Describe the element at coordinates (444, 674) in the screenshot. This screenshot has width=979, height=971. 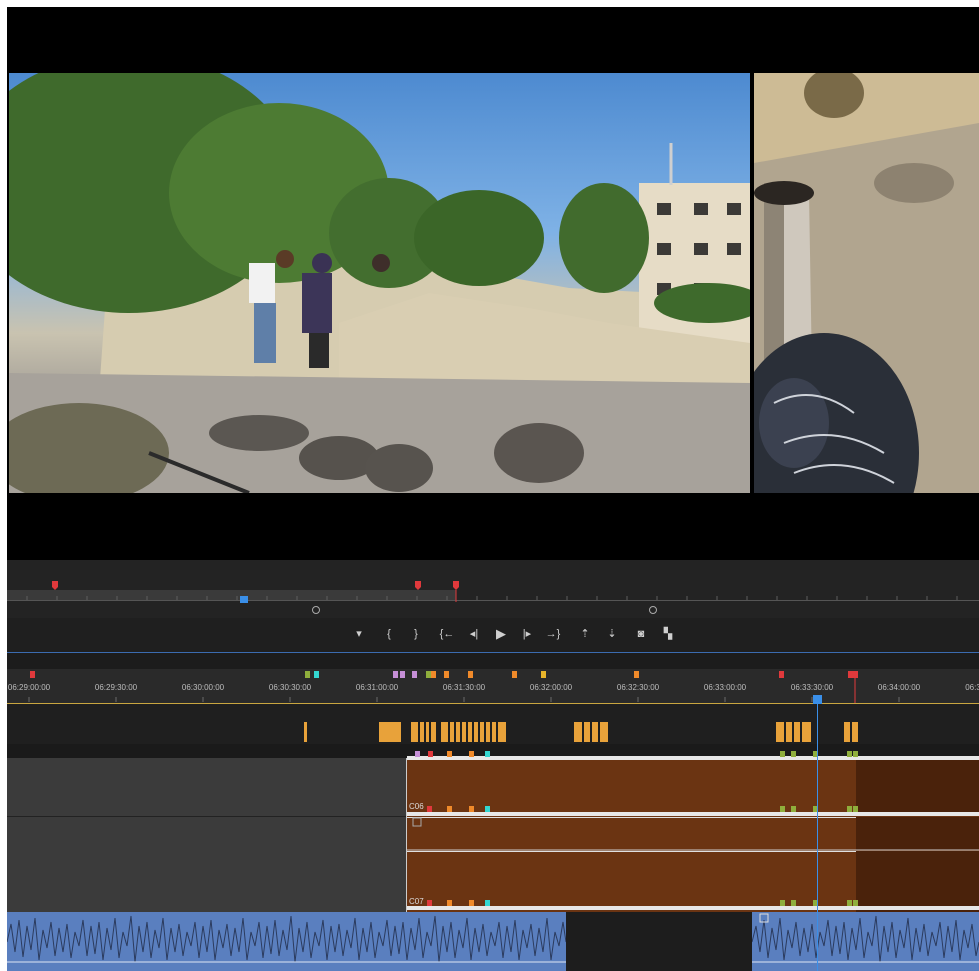
I see `ruler-markers` at that location.